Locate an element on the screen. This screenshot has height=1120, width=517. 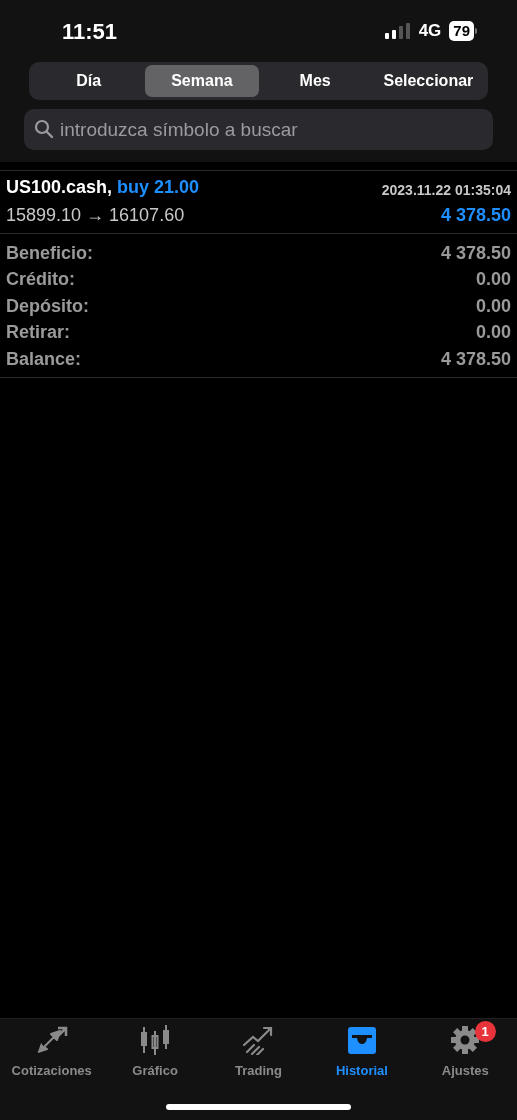
battery-icon: 79 is located at coordinates (463, 31).